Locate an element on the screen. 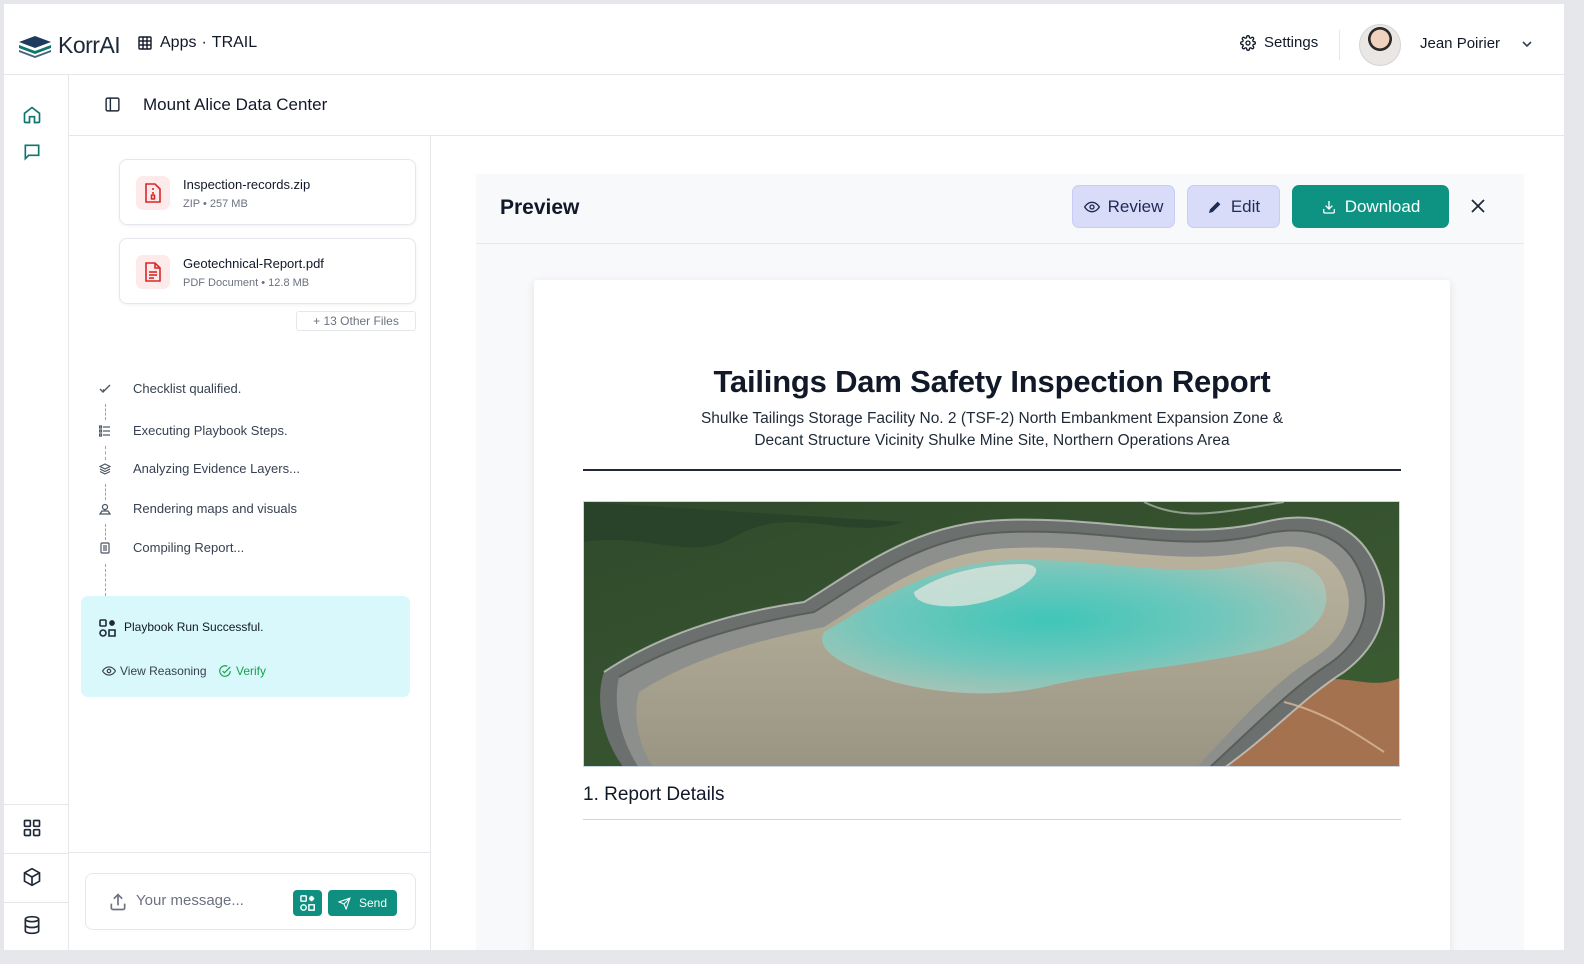 The image size is (1584, 964). home-icon is located at coordinates (32, 115).